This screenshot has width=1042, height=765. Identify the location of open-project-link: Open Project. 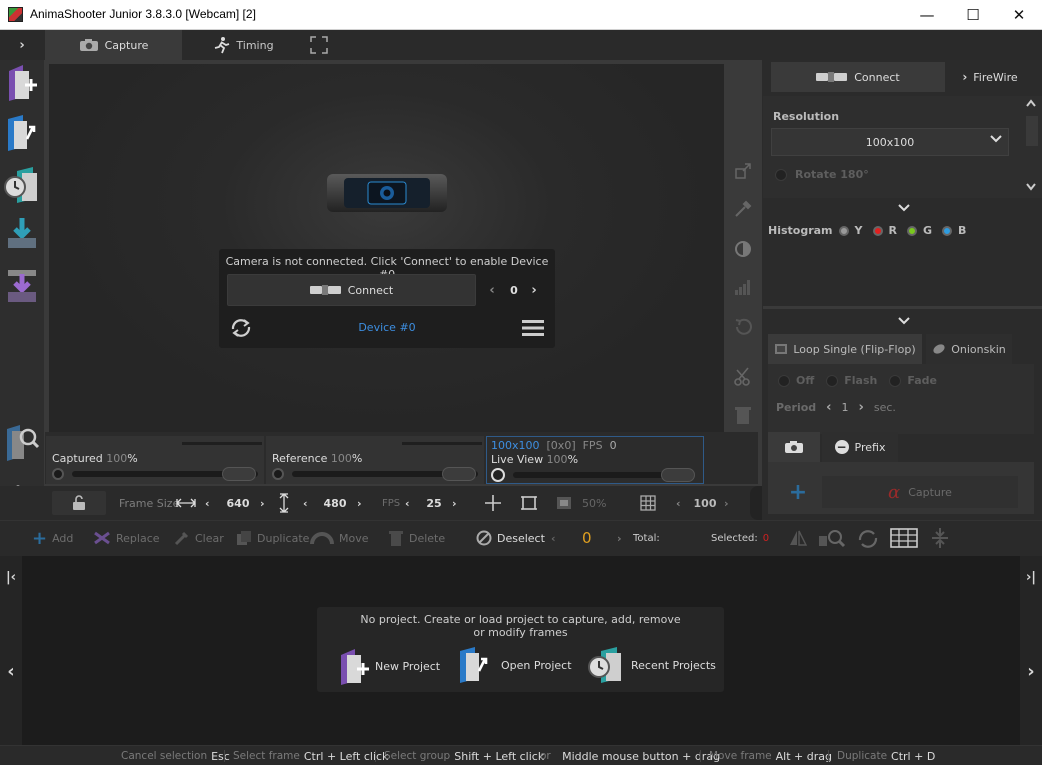
(514, 665).